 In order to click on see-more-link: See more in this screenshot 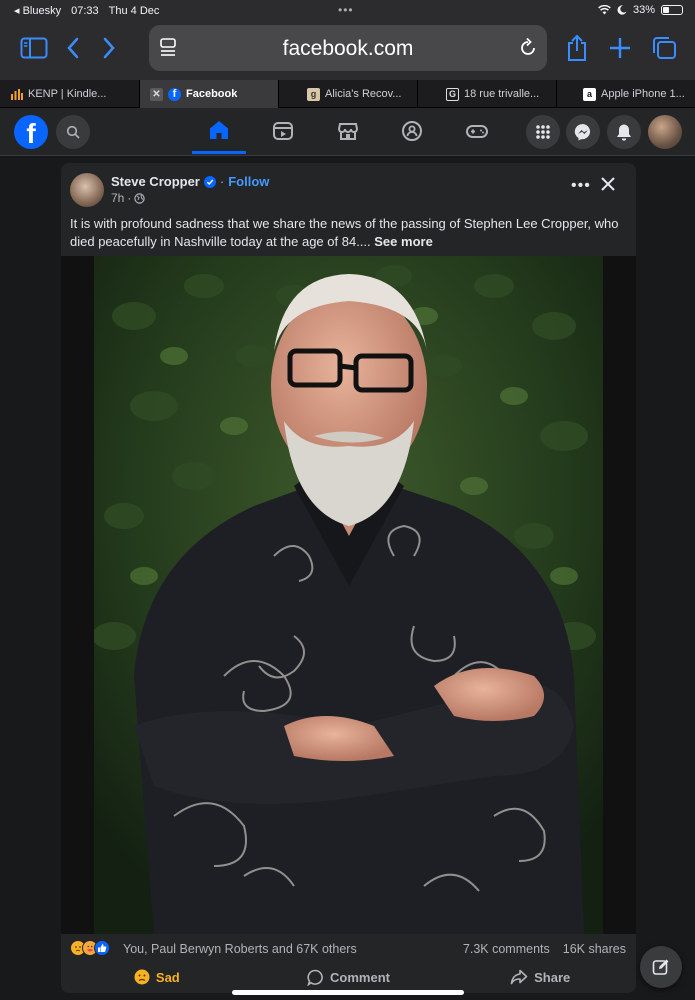, I will do `click(403, 241)`.